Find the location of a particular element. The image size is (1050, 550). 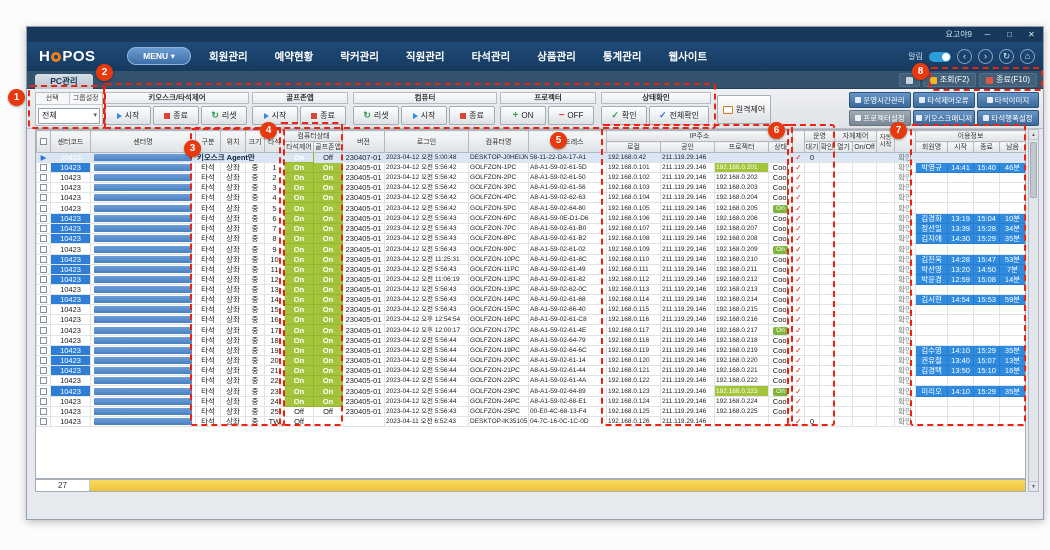

nav-item-stats: 통계관리 is located at coordinates (622, 56).